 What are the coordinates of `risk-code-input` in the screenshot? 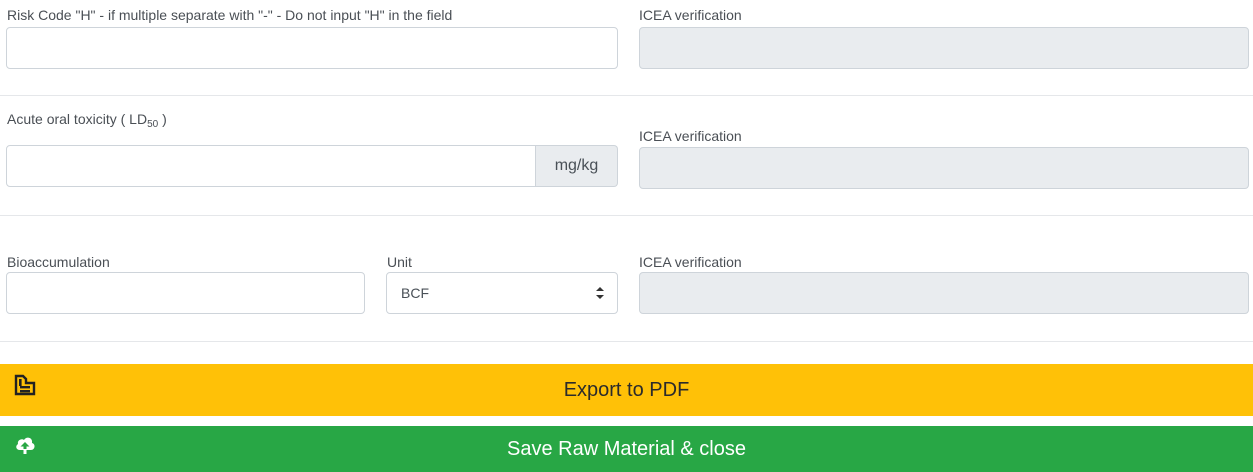 It's located at (312, 48).